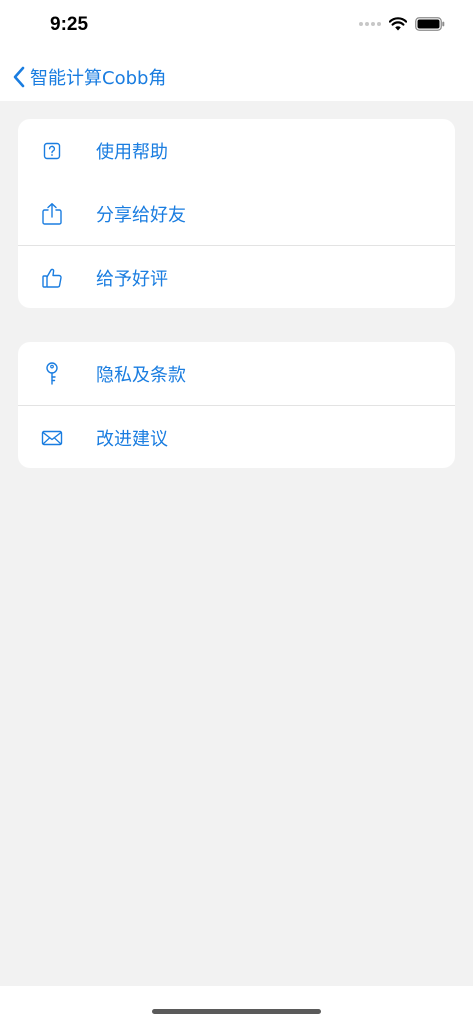 Image resolution: width=473 pixels, height=1024 pixels. What do you see at coordinates (236, 26) in the screenshot?
I see `status-bar: 9:25` at bounding box center [236, 26].